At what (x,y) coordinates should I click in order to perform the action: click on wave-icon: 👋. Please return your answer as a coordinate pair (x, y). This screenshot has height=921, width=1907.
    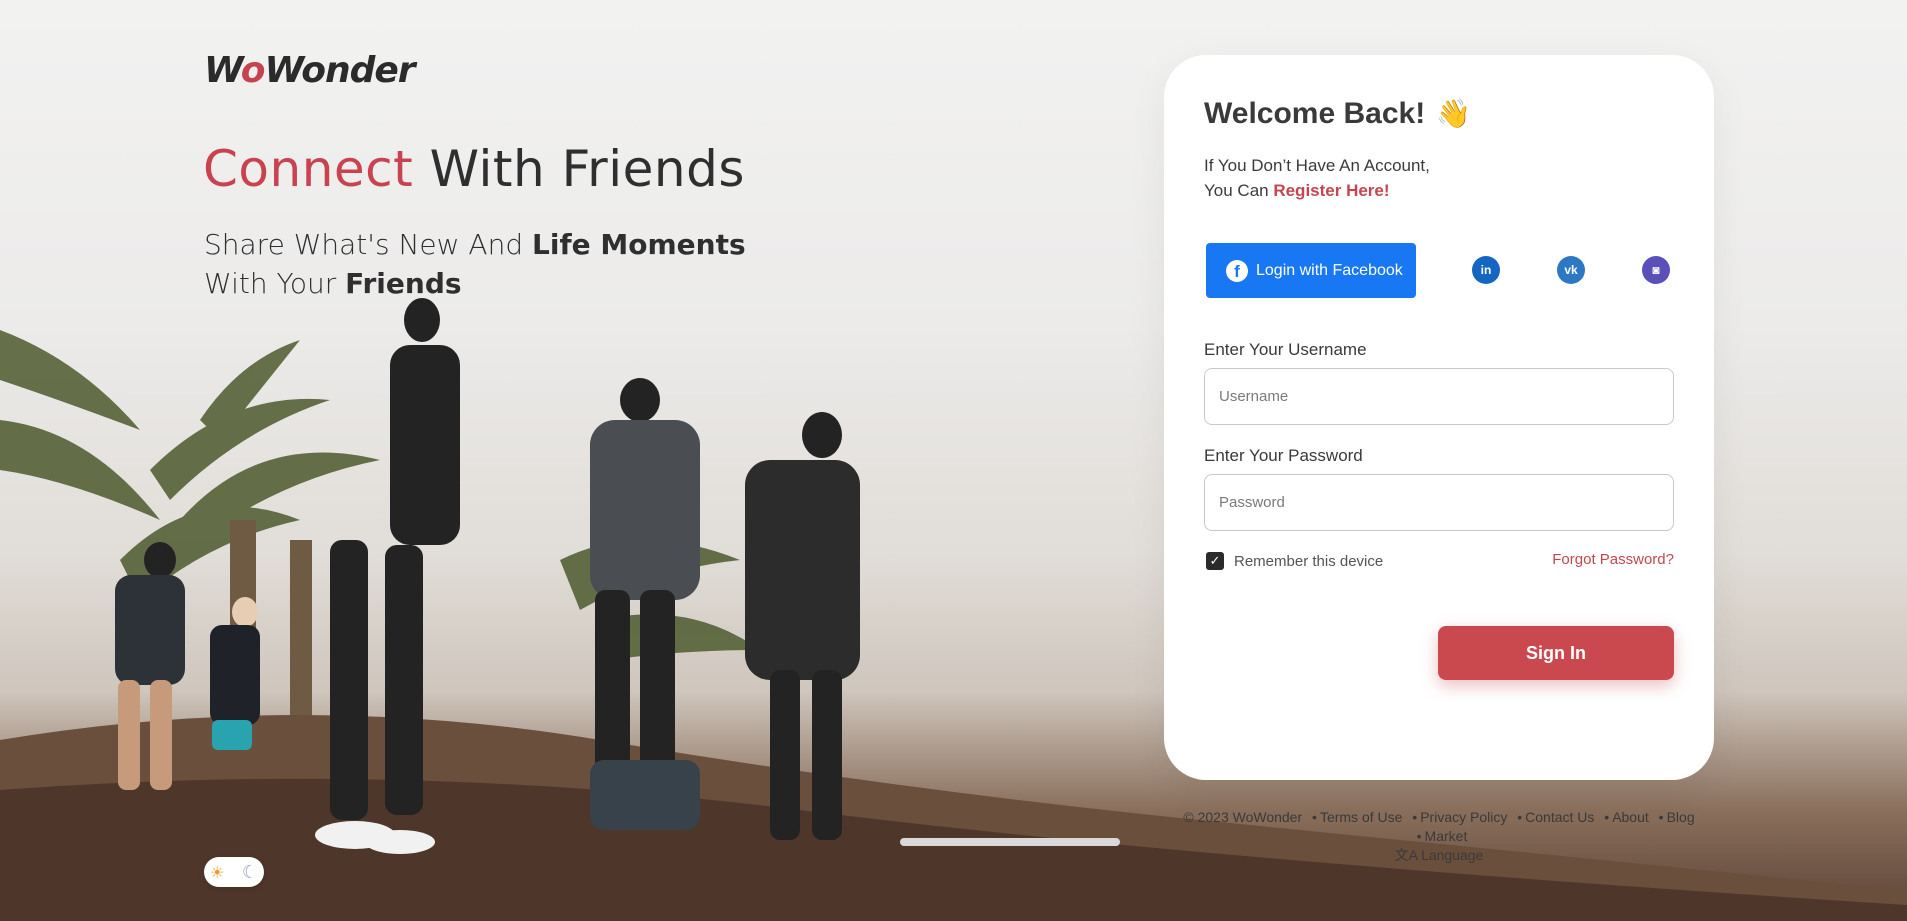
    Looking at the image, I should click on (1453, 113).